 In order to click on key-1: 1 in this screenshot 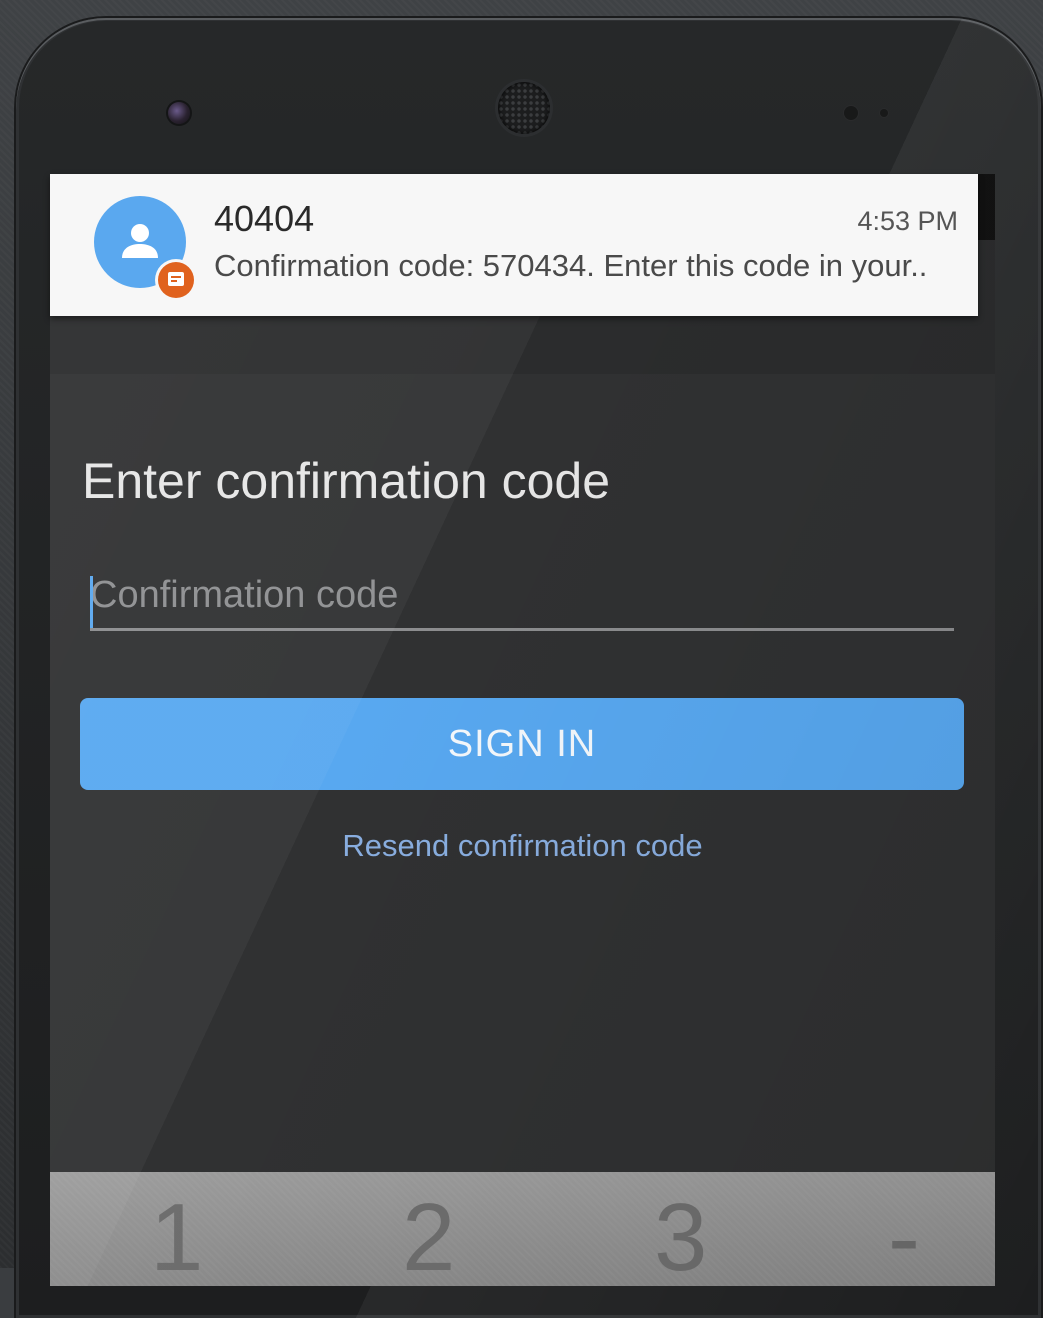, I will do `click(176, 1238)`.